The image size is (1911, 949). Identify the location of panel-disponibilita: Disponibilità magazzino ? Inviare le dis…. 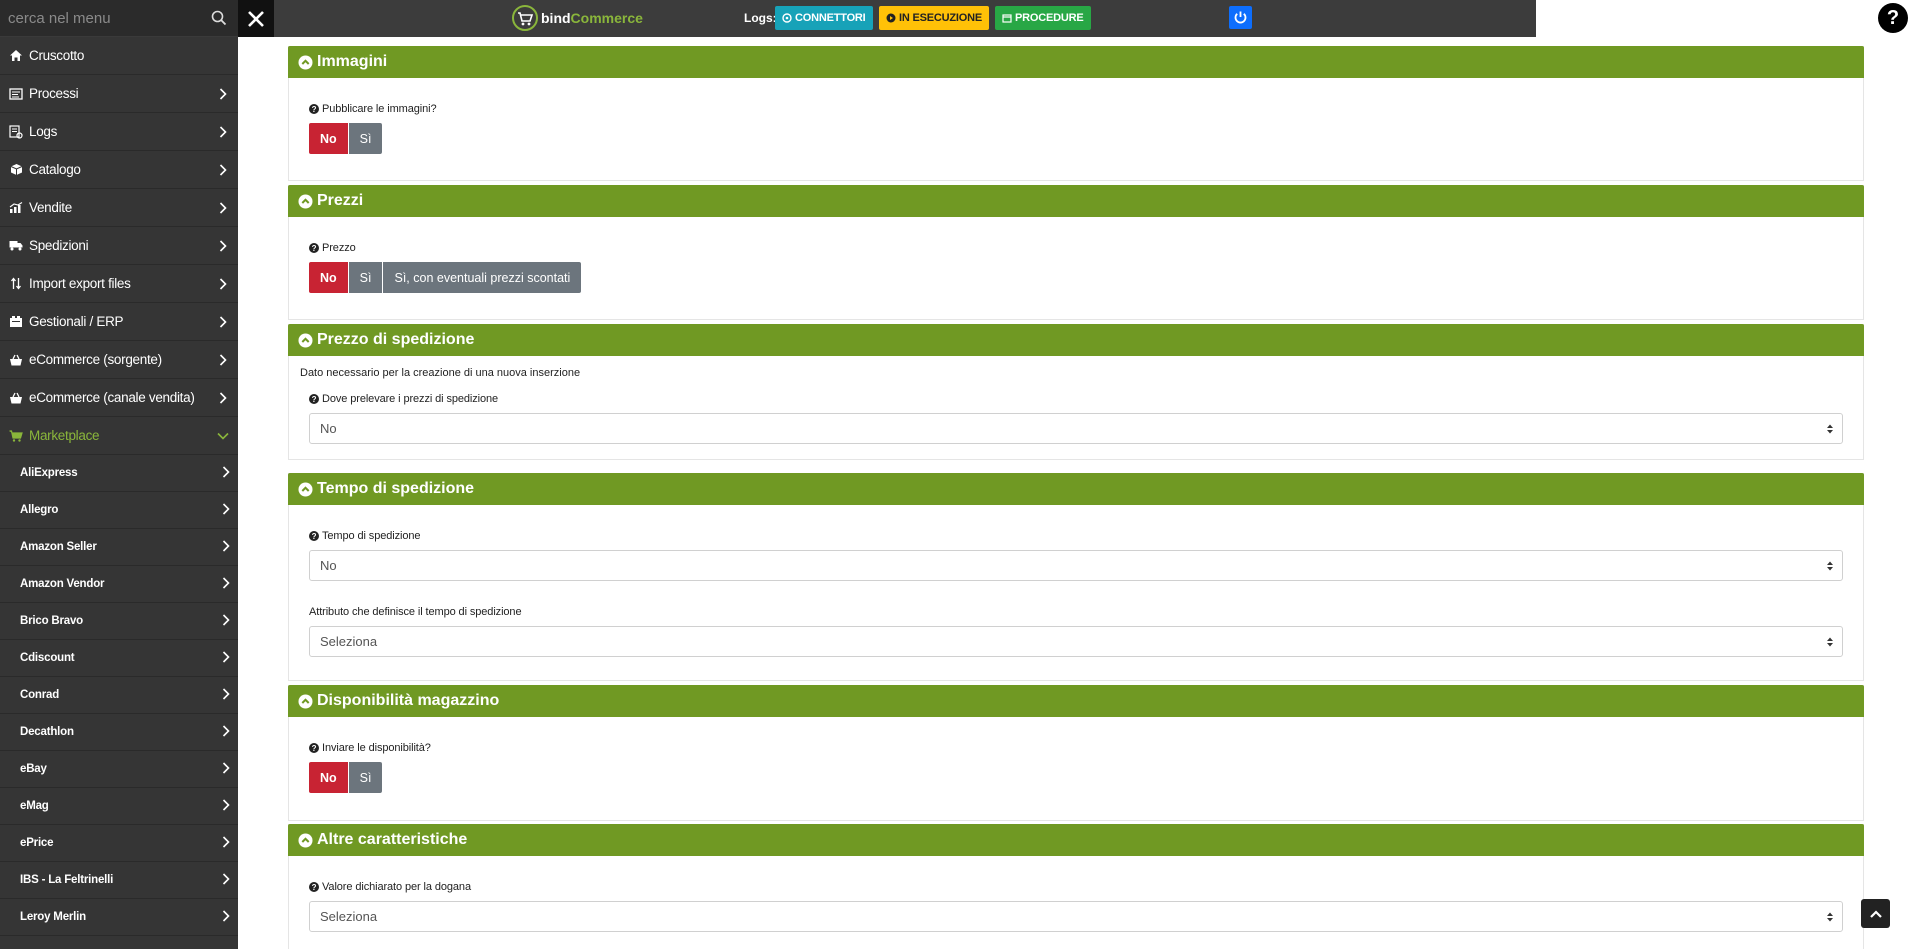
(1076, 753).